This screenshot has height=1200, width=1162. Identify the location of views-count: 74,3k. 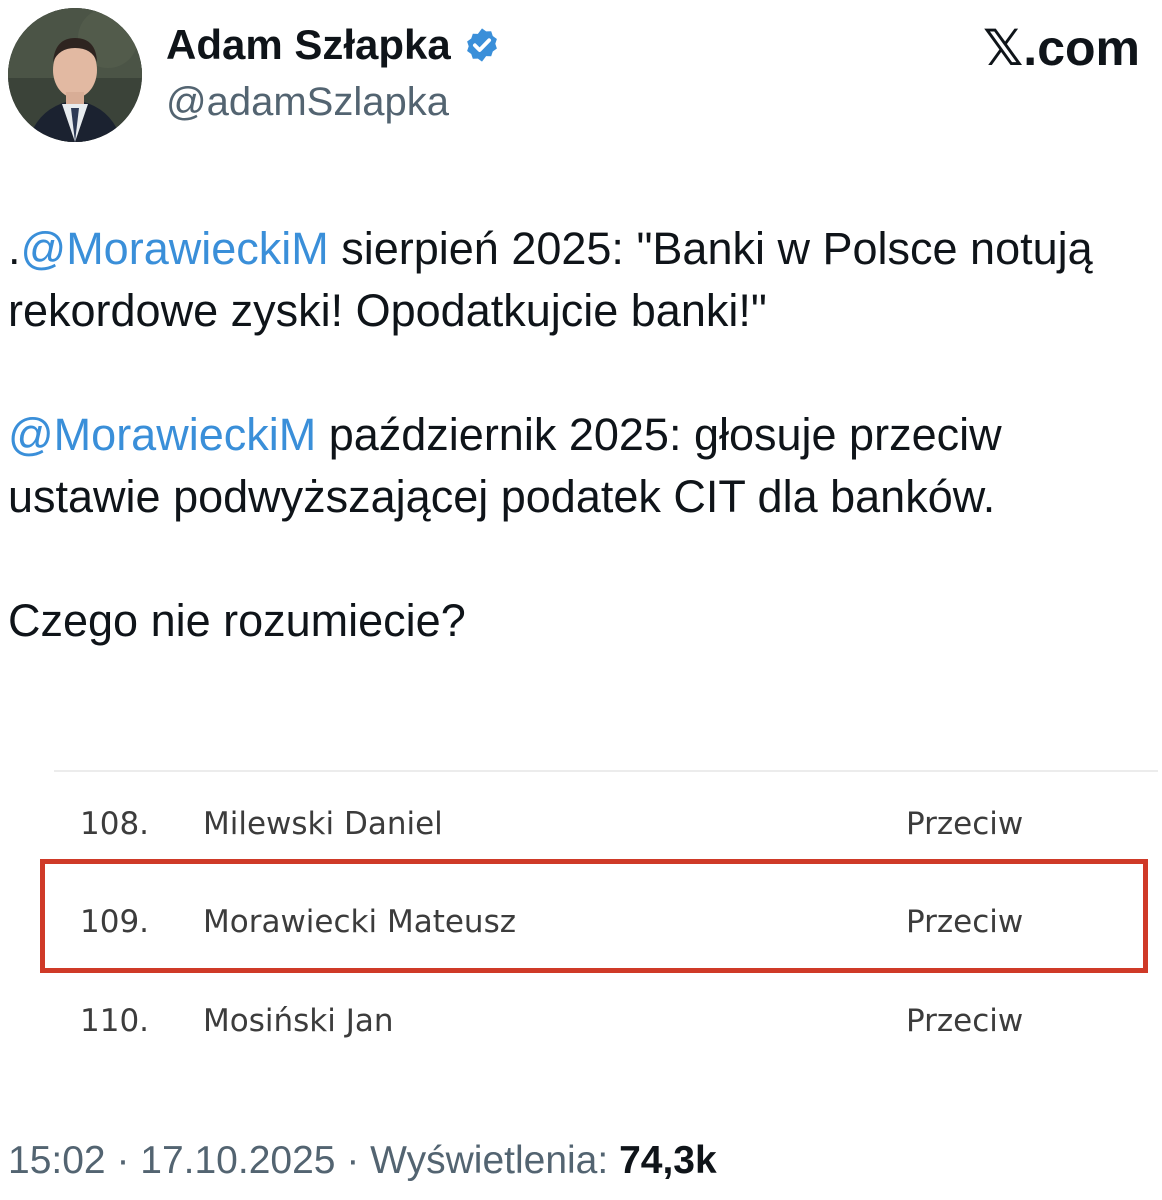
(668, 1160).